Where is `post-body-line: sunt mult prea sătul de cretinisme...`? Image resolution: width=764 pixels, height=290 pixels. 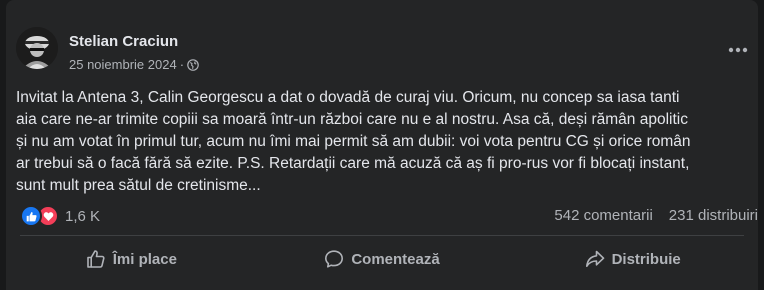 post-body-line: sunt mult prea sătul de cretinisme... is located at coordinates (138, 185).